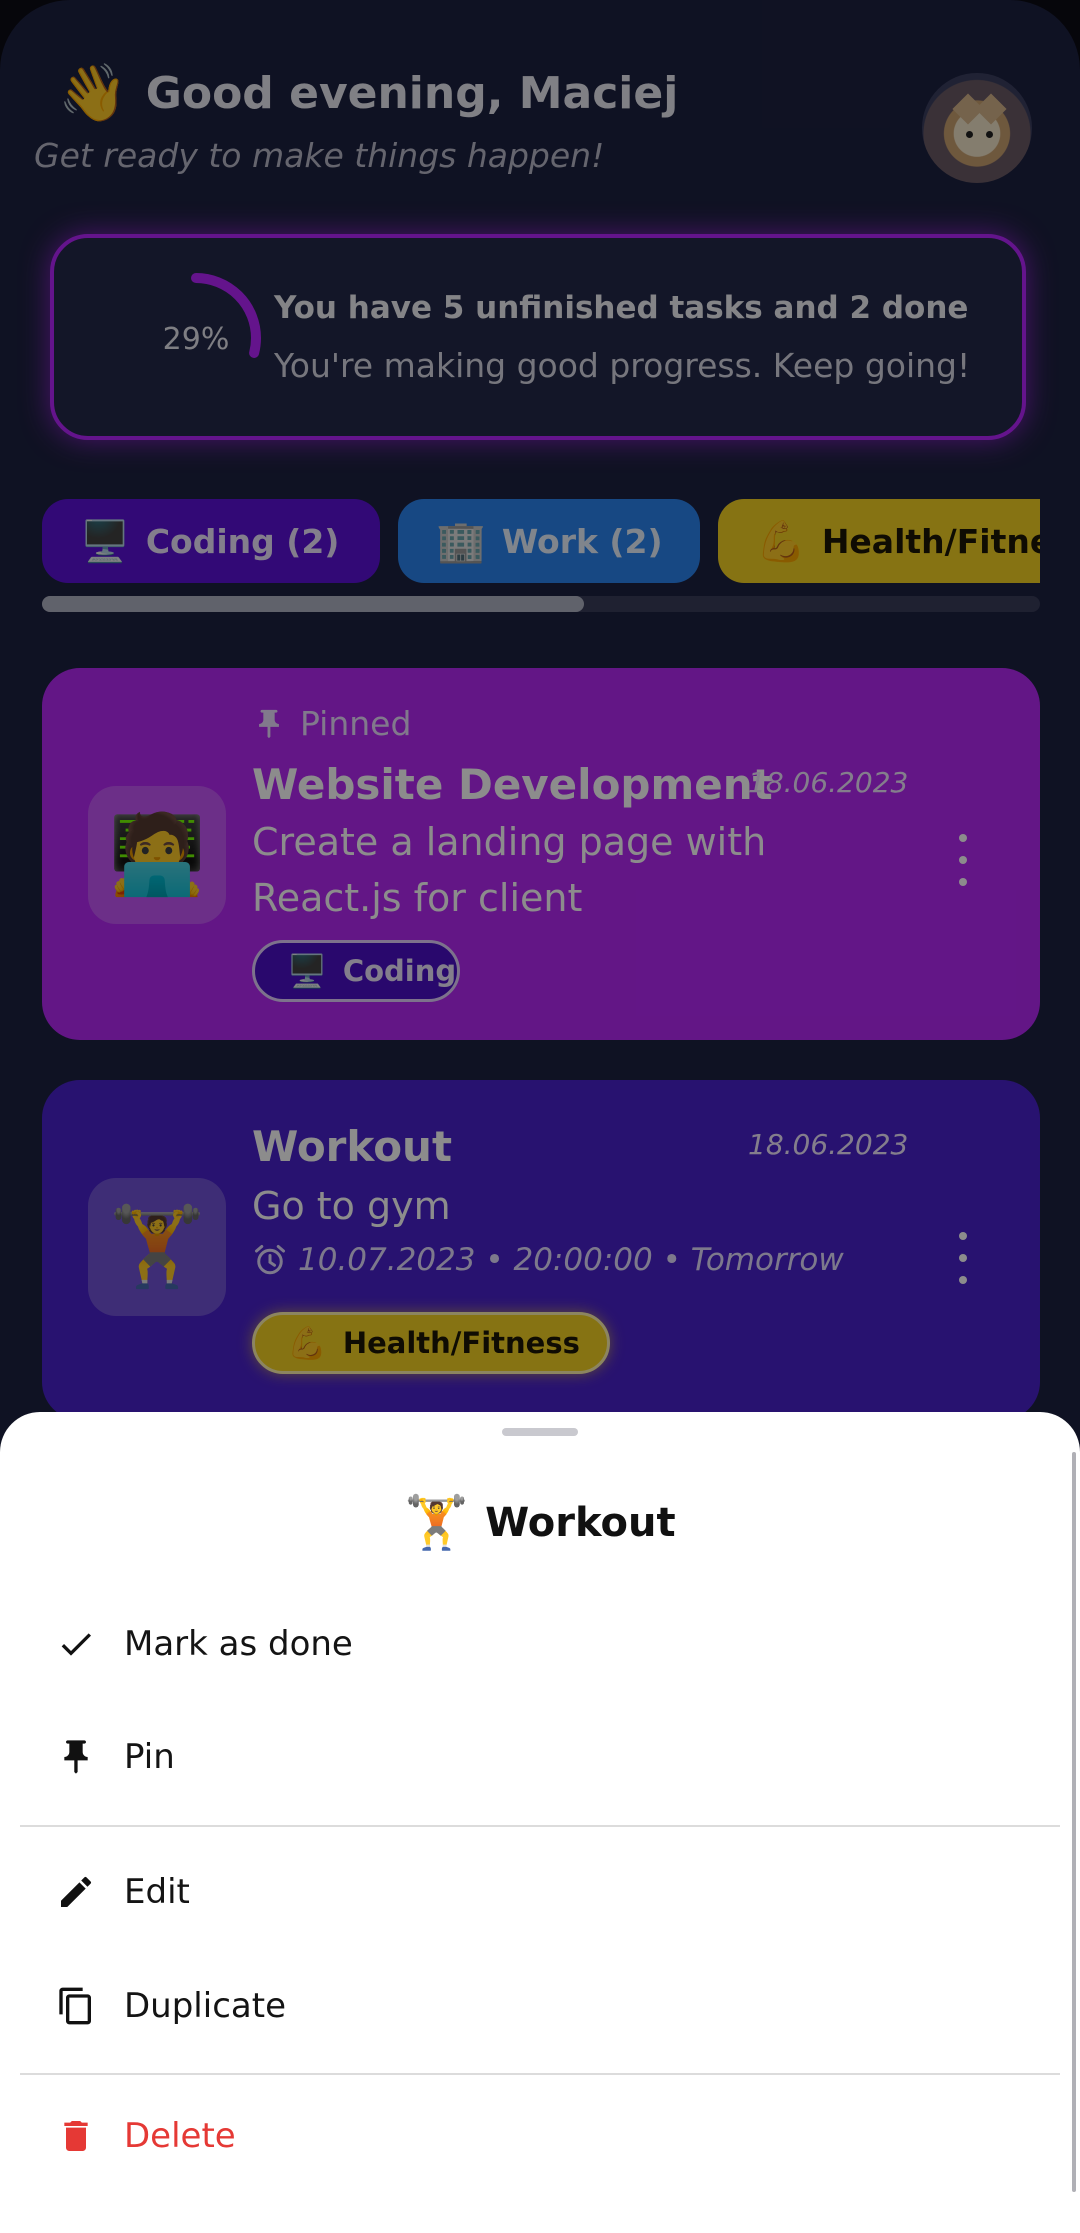 The width and height of the screenshot is (1080, 2233). Describe the element at coordinates (540, 1432) in the screenshot. I see `sheet-drag-handle` at that location.